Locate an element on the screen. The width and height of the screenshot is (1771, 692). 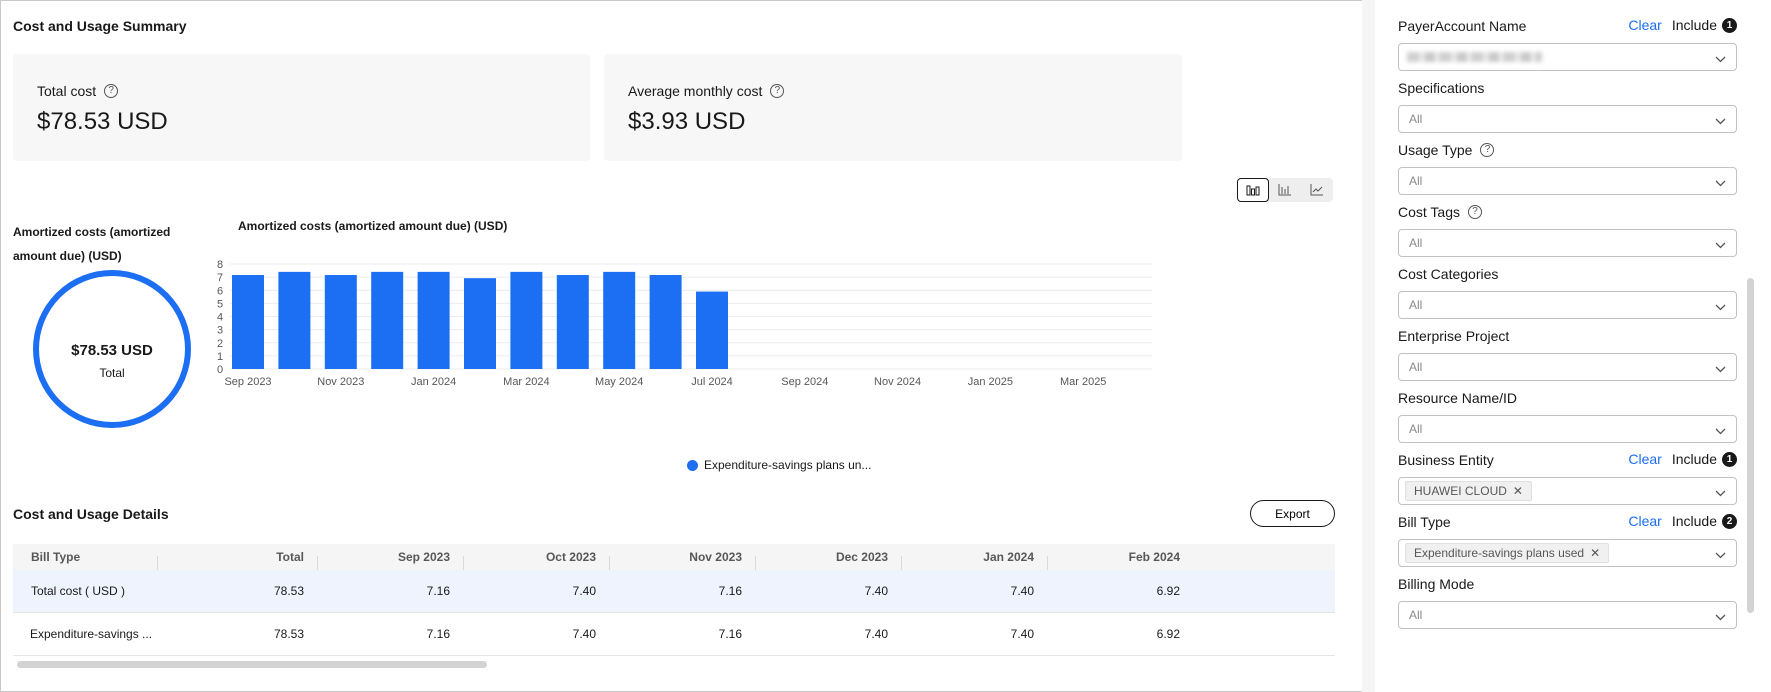
x-tick-label: Sep 2023 is located at coordinates (247, 382).